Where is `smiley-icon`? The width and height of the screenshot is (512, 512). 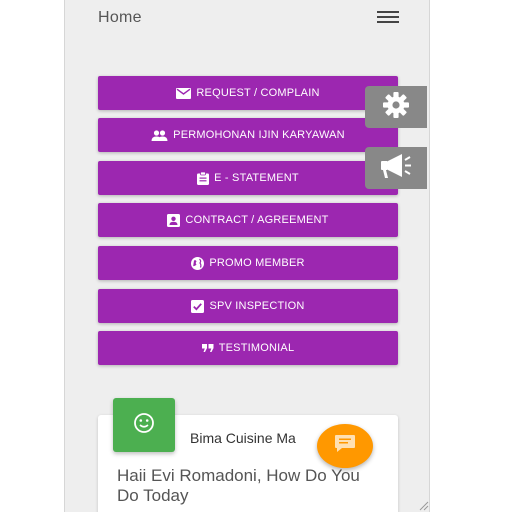 smiley-icon is located at coordinates (144, 425).